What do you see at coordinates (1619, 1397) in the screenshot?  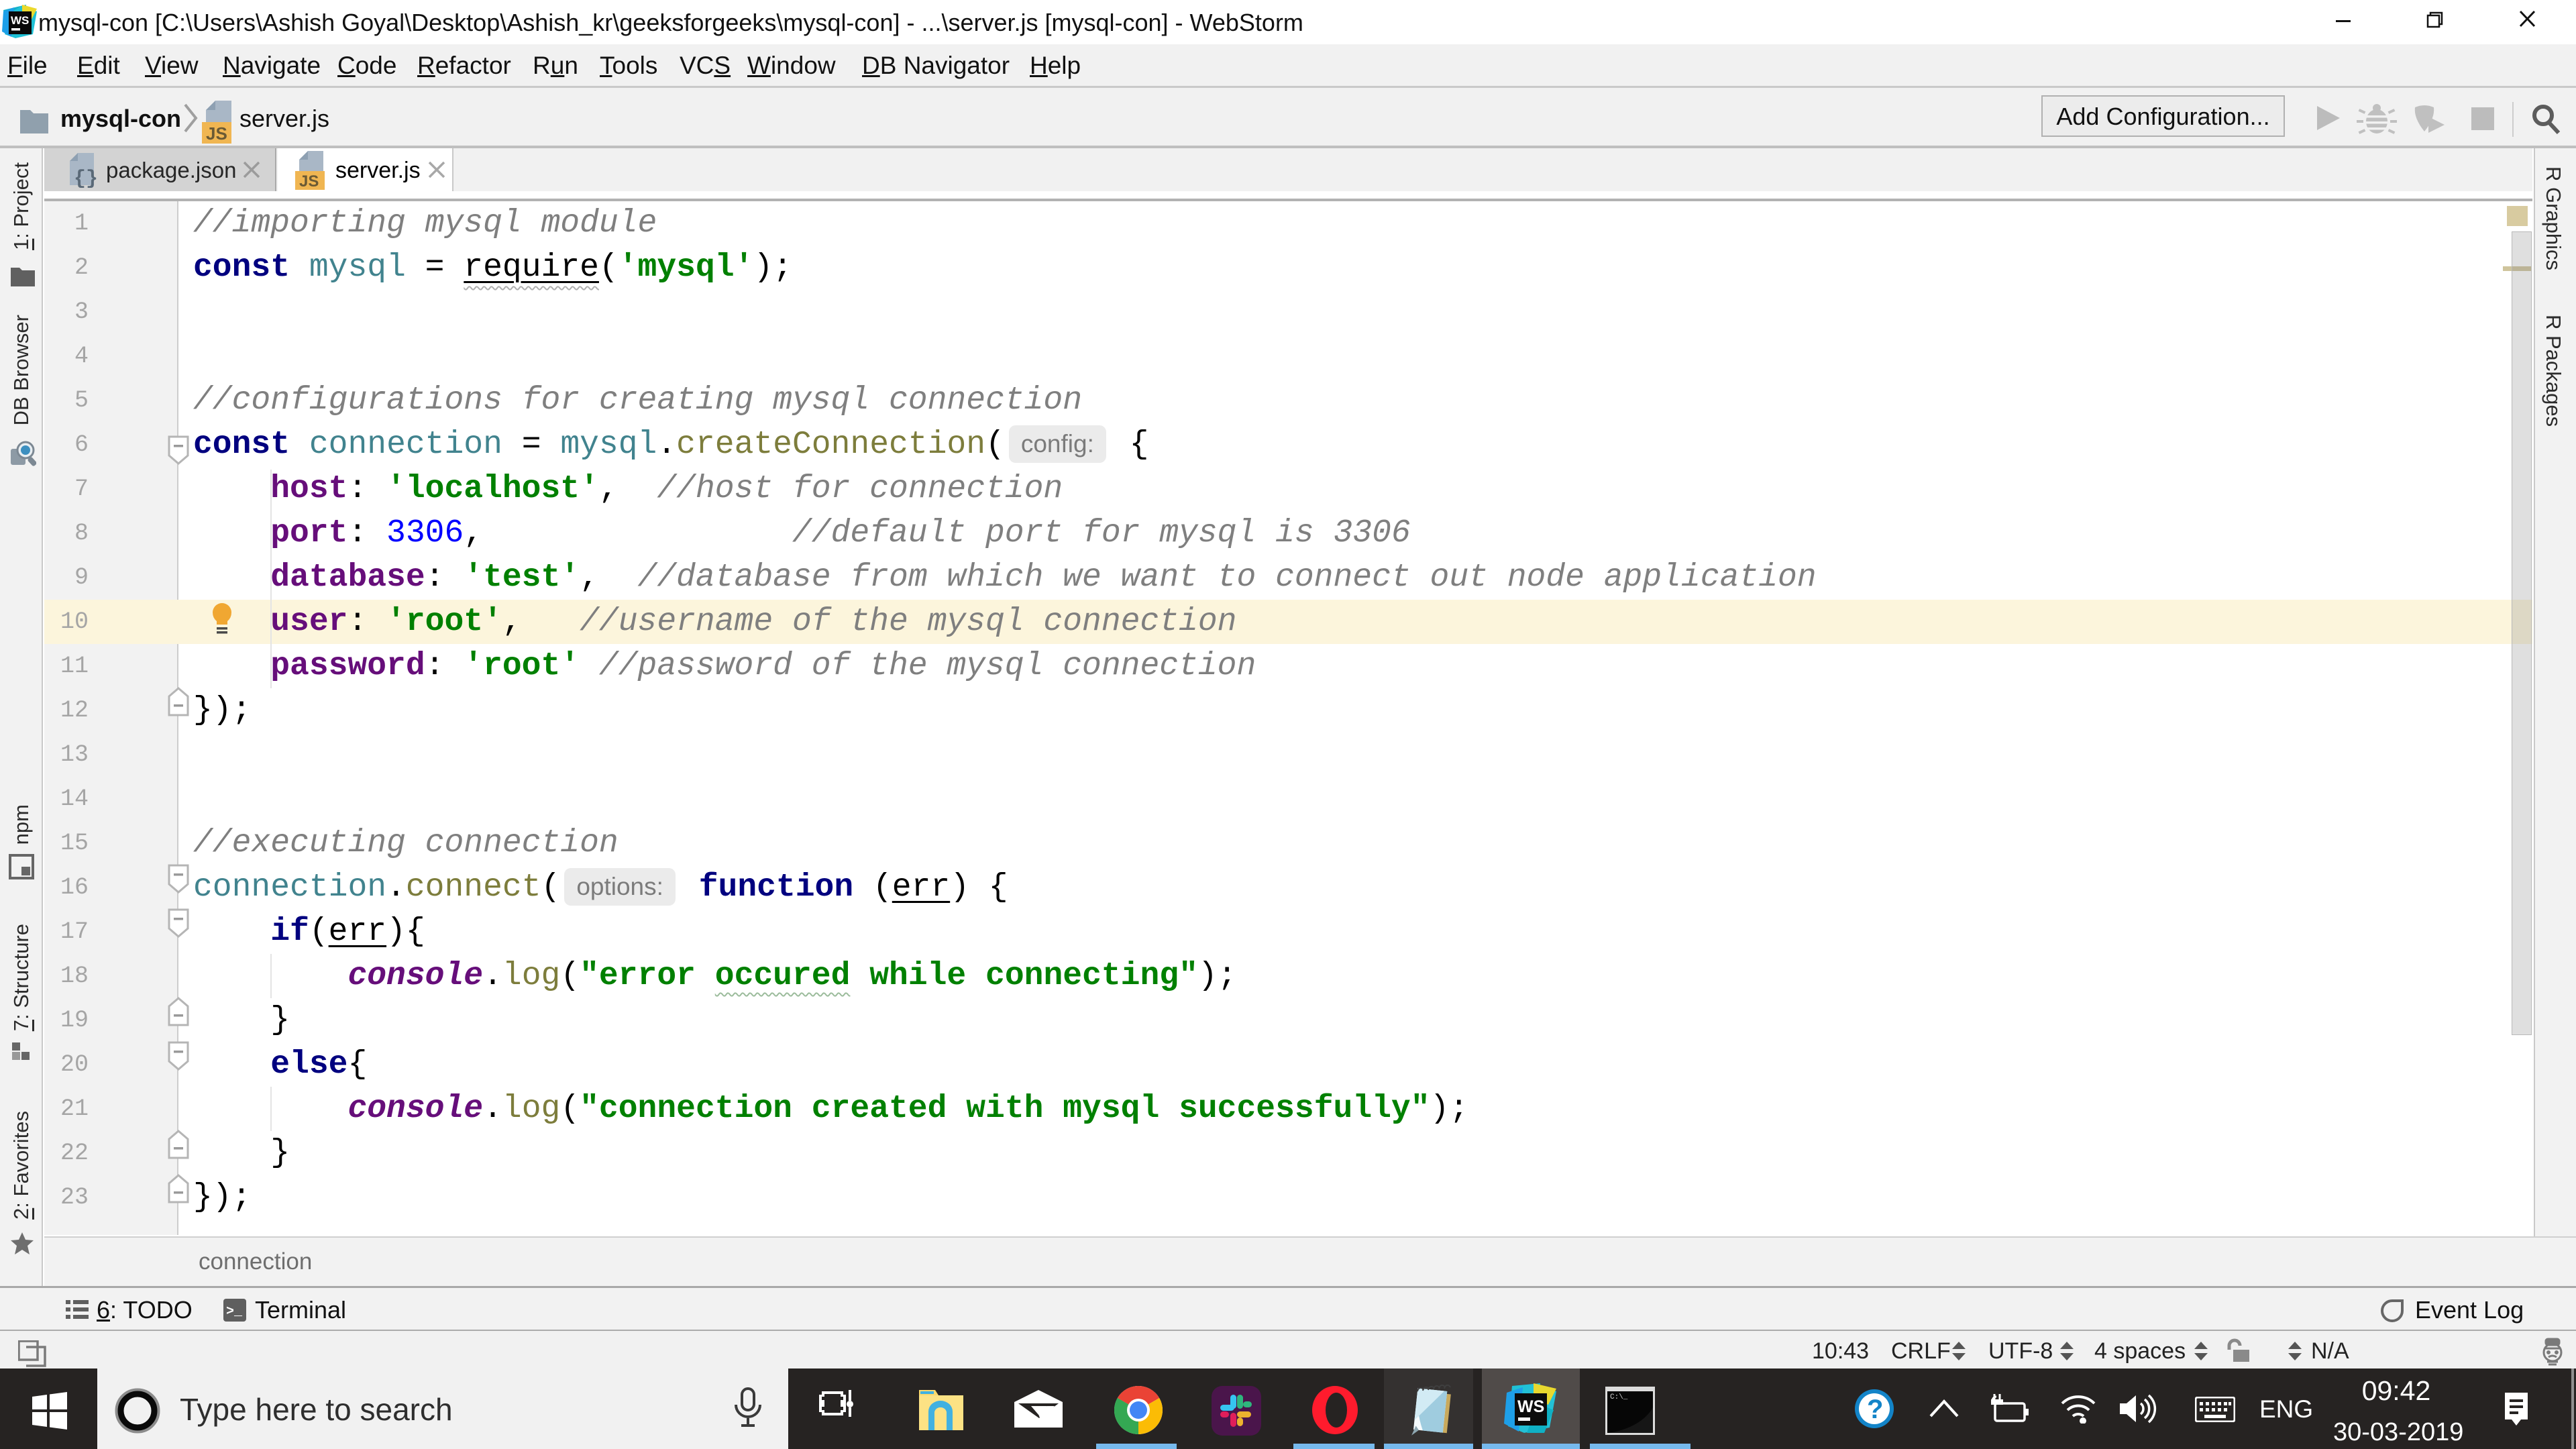 I see `svg-text: C:\_` at bounding box center [1619, 1397].